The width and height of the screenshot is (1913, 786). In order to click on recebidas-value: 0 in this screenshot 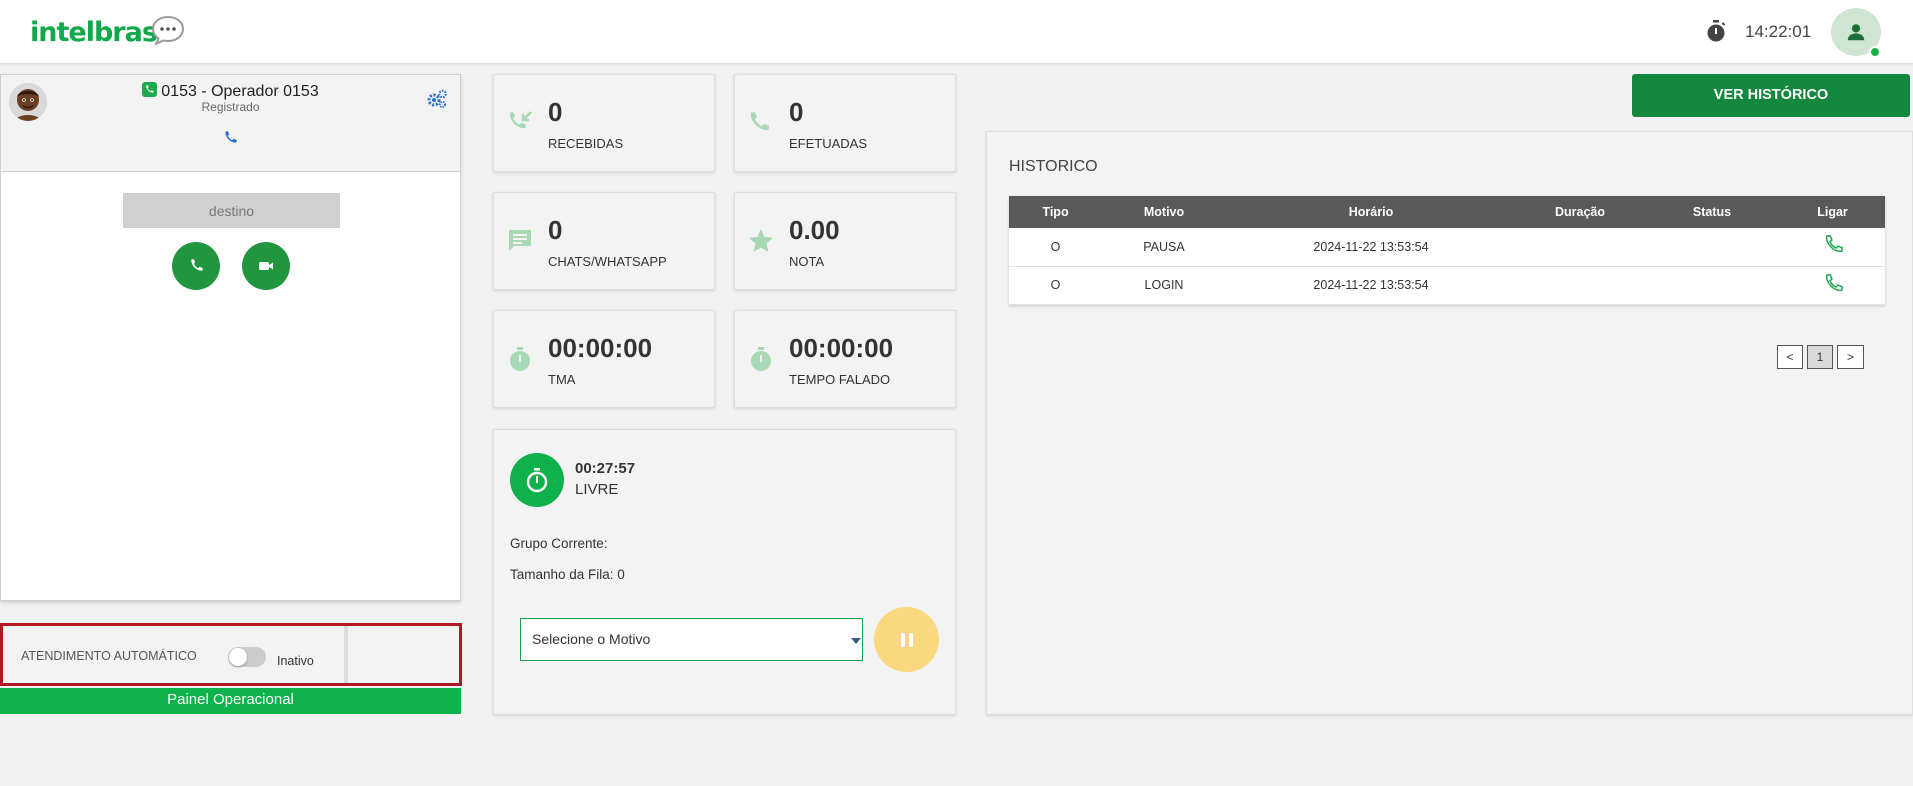, I will do `click(555, 112)`.